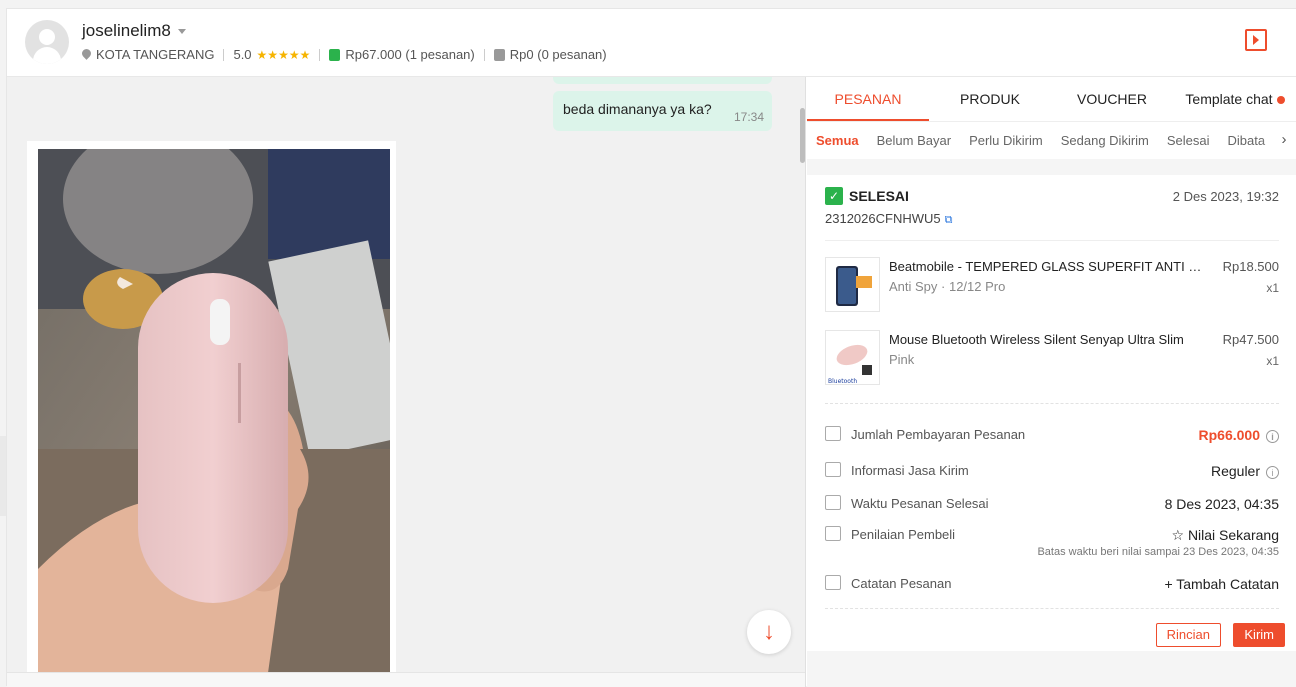  I want to click on tab-produk: PRODUK, so click(990, 99).